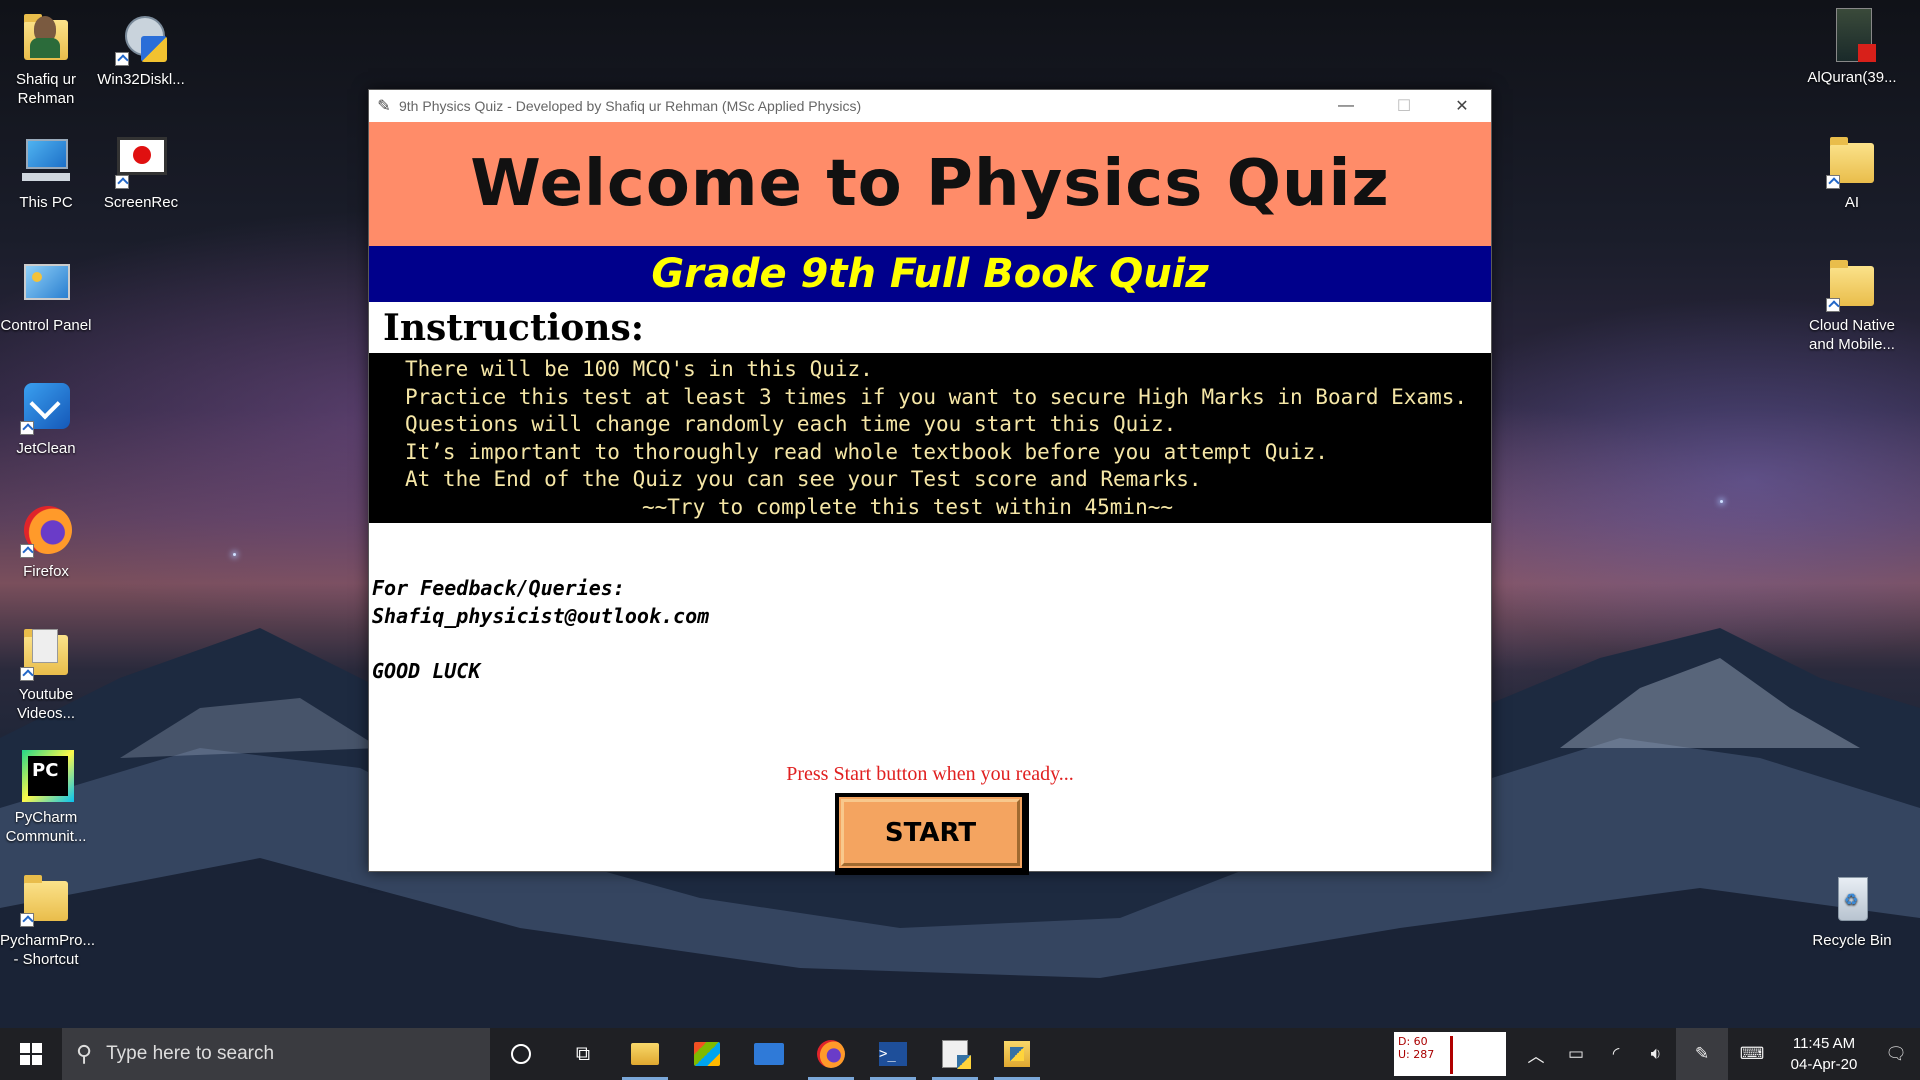 This screenshot has width=1920, height=1080. I want to click on desktop-icon-shafiq: Shafiq ur Rehman, so click(46, 59).